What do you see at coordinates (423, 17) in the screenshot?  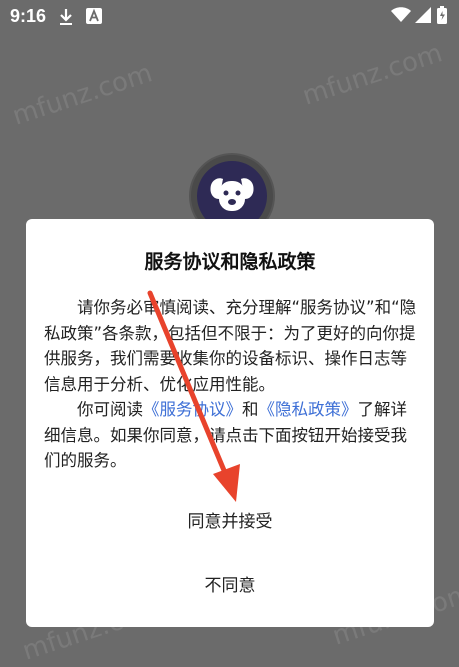 I see `signal-icon` at bounding box center [423, 17].